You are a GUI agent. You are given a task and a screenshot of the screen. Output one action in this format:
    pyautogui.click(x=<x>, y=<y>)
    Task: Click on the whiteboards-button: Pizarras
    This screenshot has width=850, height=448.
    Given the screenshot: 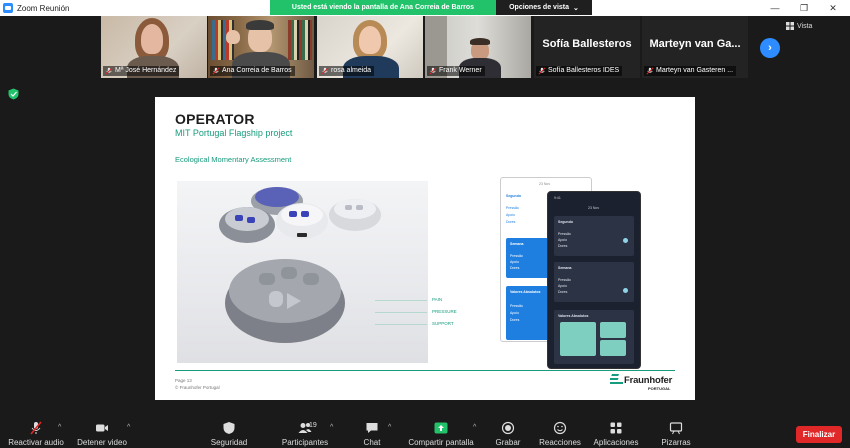 What is the action you would take?
    pyautogui.click(x=676, y=429)
    